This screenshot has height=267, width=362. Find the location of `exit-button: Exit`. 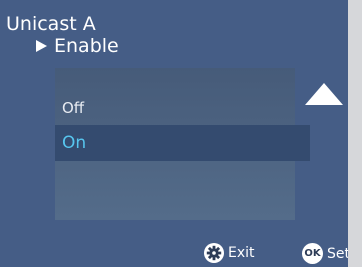

exit-button: Exit is located at coordinates (229, 253).